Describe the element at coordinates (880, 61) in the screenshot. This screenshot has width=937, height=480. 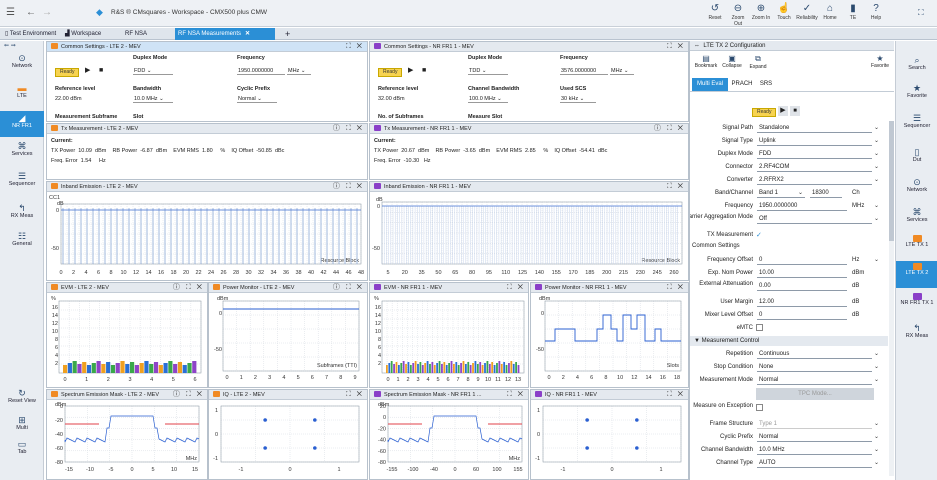
I see `favorite-button: ★ Favorite` at that location.